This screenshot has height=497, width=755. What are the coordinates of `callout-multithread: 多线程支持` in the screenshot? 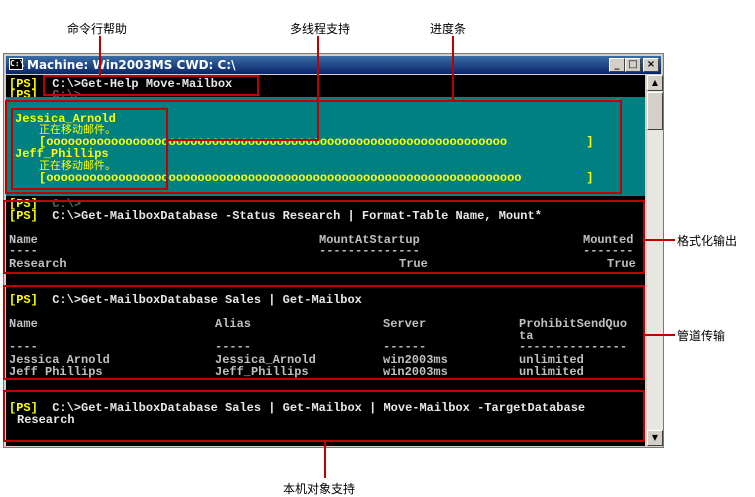 It's located at (320, 29).